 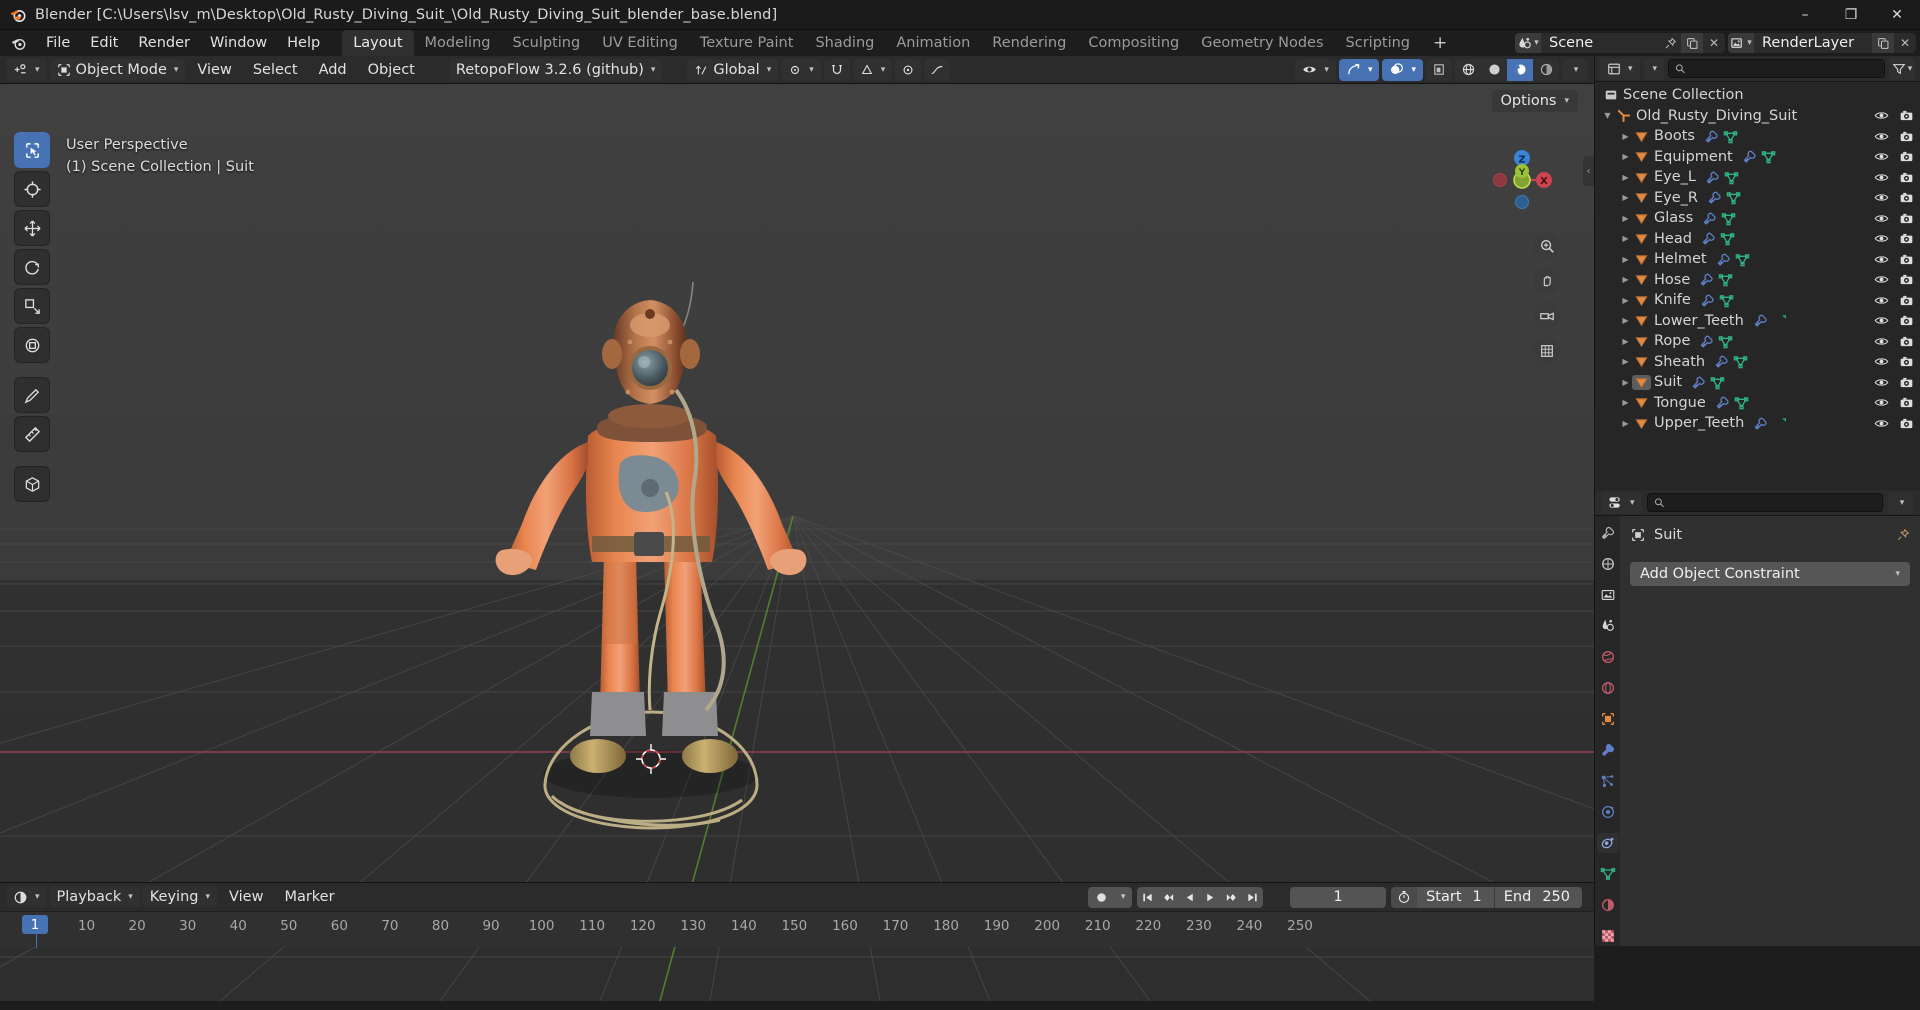 I want to click on tool-add-cube, so click(x=32, y=484).